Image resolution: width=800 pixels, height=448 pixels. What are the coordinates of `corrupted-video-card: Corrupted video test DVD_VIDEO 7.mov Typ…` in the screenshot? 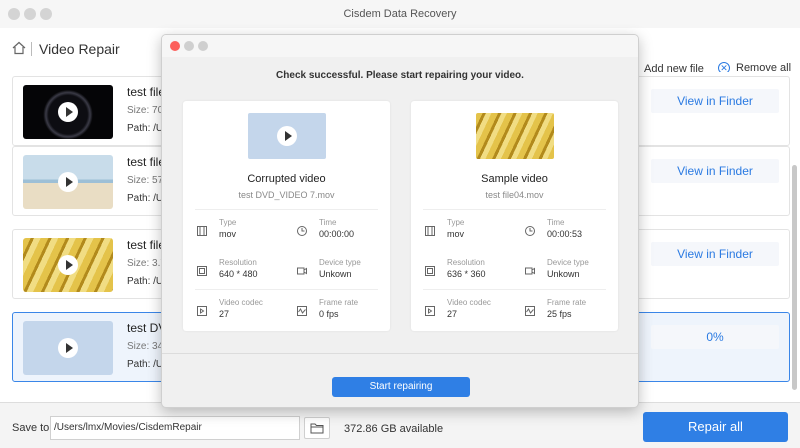 It's located at (286, 216).